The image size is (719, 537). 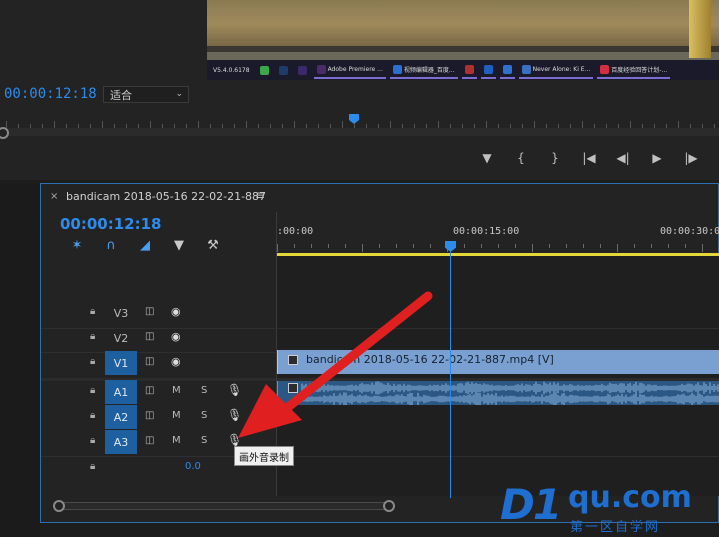 What do you see at coordinates (264, 70) in the screenshot?
I see `green-circle-icon` at bounding box center [264, 70].